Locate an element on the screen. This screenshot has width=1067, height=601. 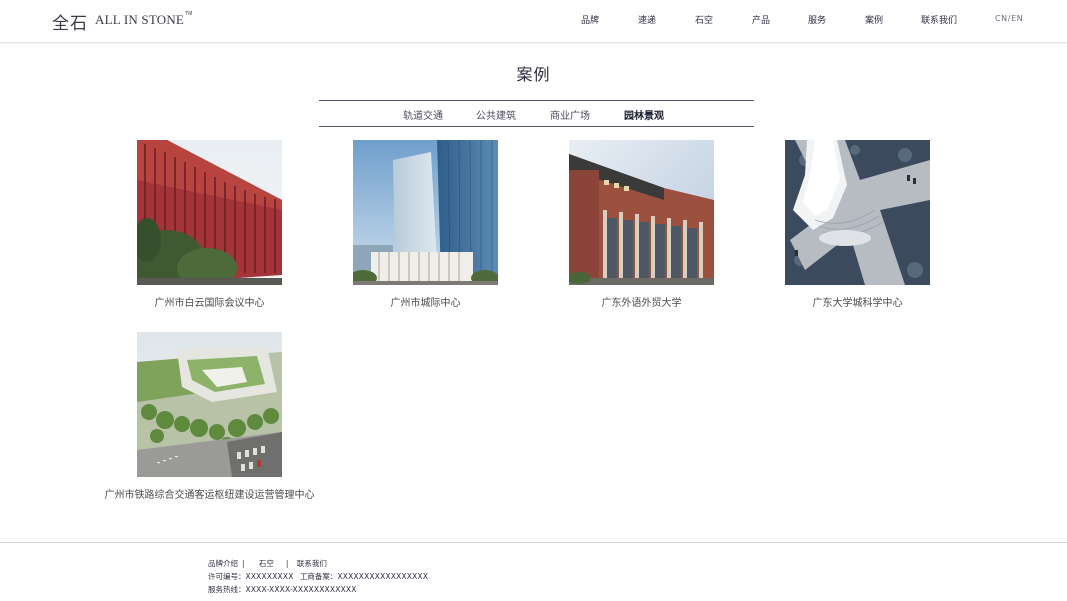
footer-license-line: 许可编号：XXXXXXXXX 工商备案：XXXXXXXXXXXXXXXXX is located at coordinates (318, 576).